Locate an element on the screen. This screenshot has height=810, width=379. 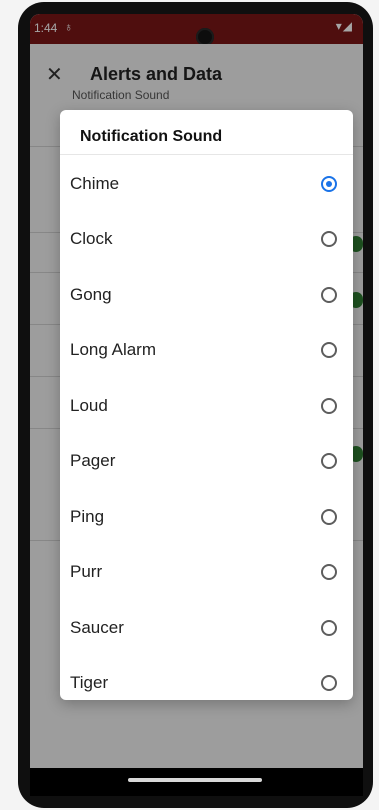
option-label: Tiger is located at coordinates (89, 682).